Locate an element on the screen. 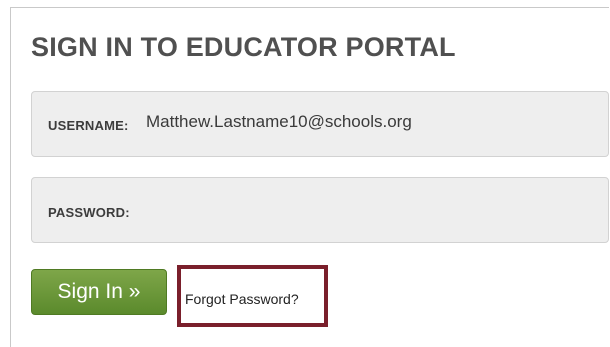  sign-in-button: Sign In » is located at coordinates (99, 292).